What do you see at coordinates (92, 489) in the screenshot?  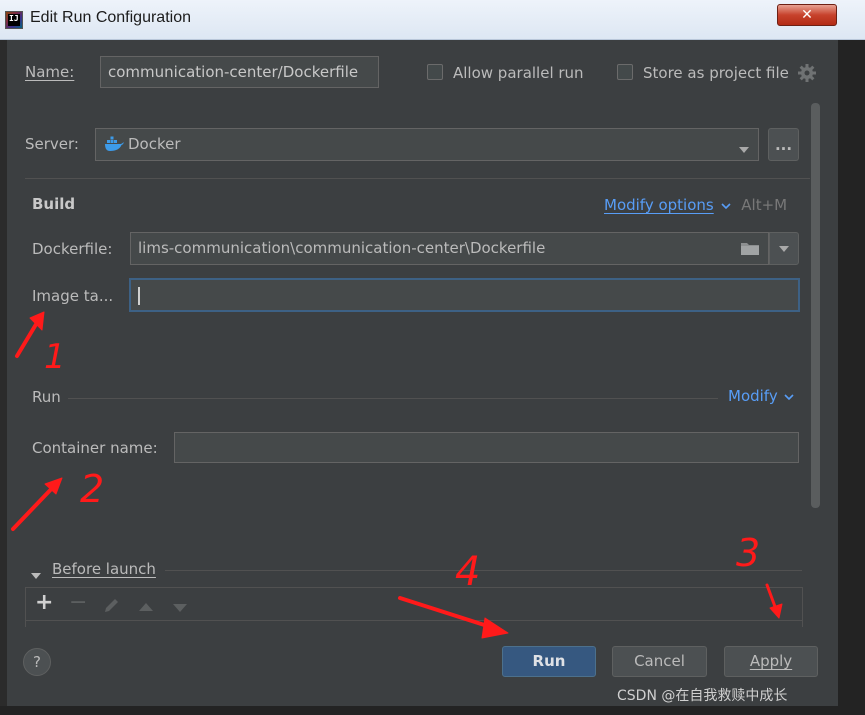 I see `annotation-number-2: 2` at bounding box center [92, 489].